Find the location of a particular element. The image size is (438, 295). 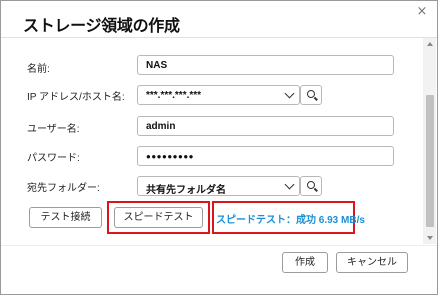

name-label: 名前: is located at coordinates (38, 69).